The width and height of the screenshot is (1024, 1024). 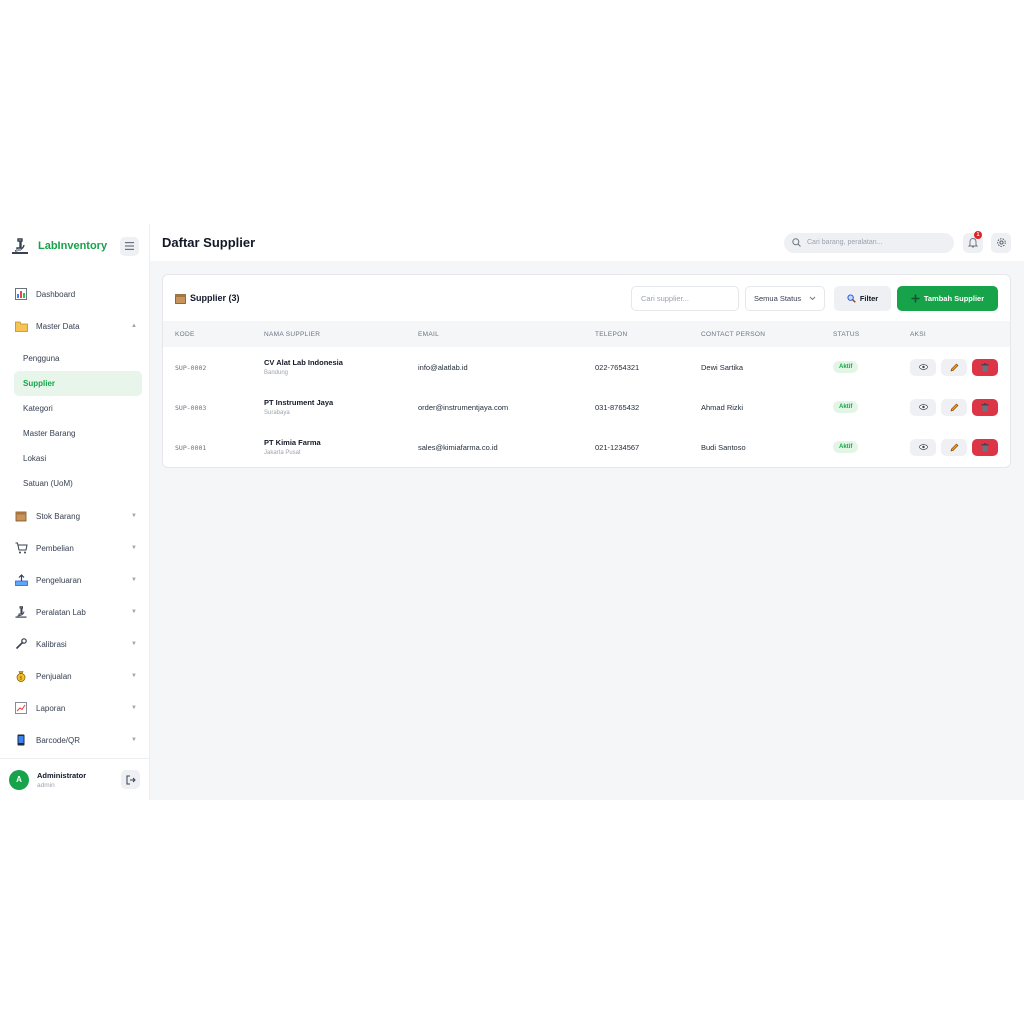 I want to click on sidebar-item-peralatan-lab: Peralatan Lab ▼, so click(x=74, y=612).